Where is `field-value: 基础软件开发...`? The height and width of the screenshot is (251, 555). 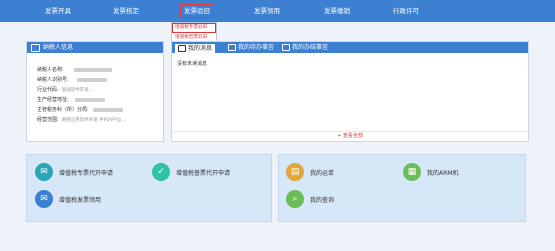 field-value: 基础软件开发... is located at coordinates (77, 90).